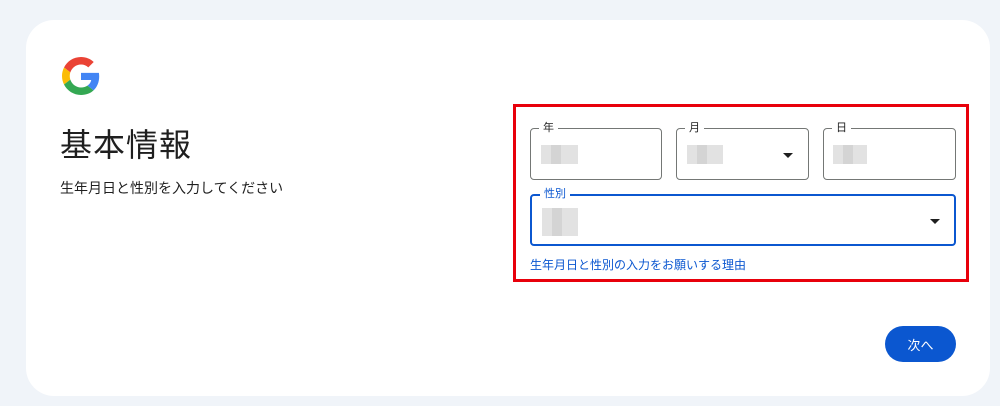 The width and height of the screenshot is (1000, 406). What do you see at coordinates (788, 155) in the screenshot?
I see `month-dropdown-arrow-icon` at bounding box center [788, 155].